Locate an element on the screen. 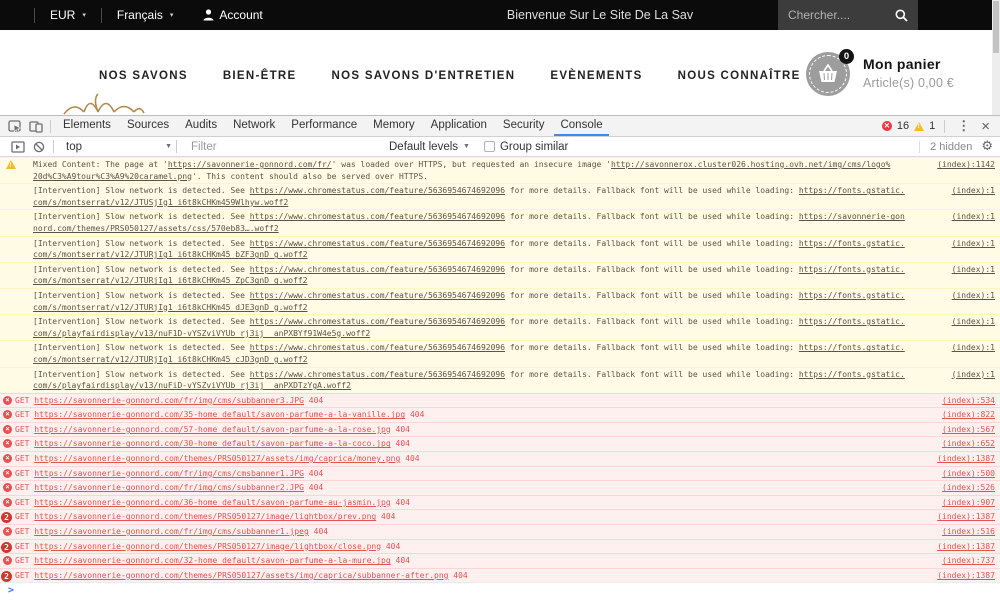 The width and height of the screenshot is (1000, 616). cart-widget: 0 Mon panier Article(s) 0,00 € is located at coordinates (880, 72).